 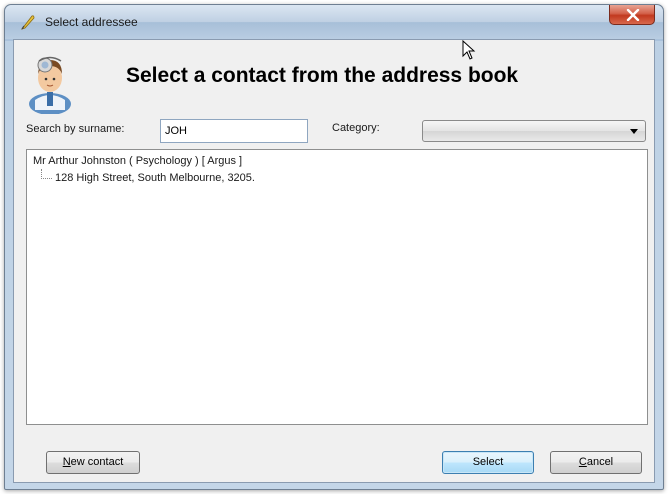 What do you see at coordinates (75, 129) in the screenshot?
I see `search-label: Search by surname:` at bounding box center [75, 129].